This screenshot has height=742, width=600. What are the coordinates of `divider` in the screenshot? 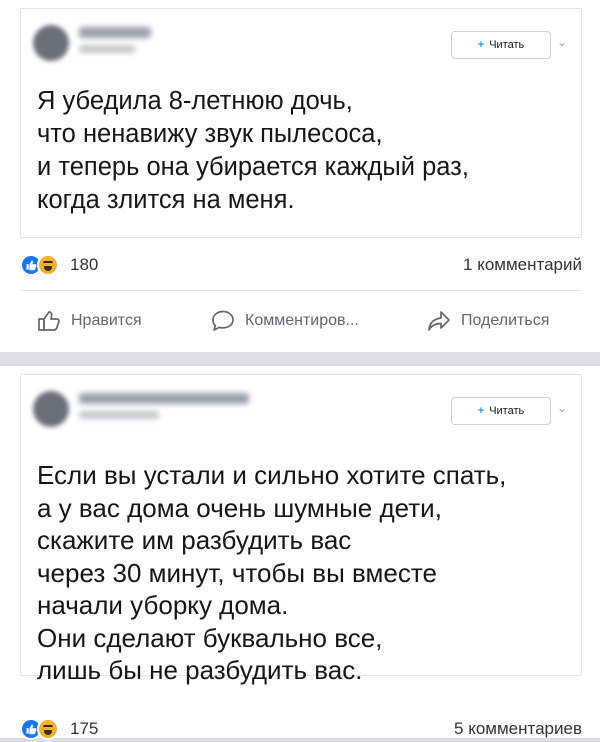 It's located at (301, 290).